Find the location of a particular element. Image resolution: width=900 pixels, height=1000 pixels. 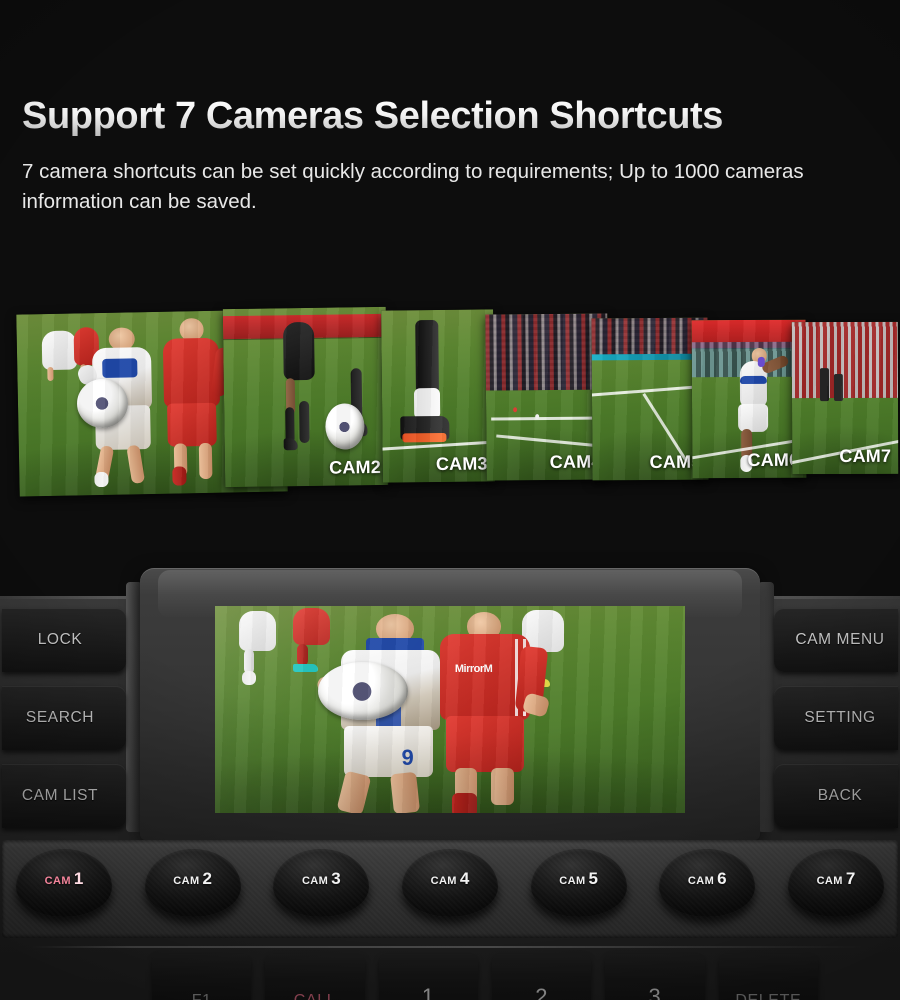

camera-thumb-image-cam4: CAM4 is located at coordinates (547, 397).